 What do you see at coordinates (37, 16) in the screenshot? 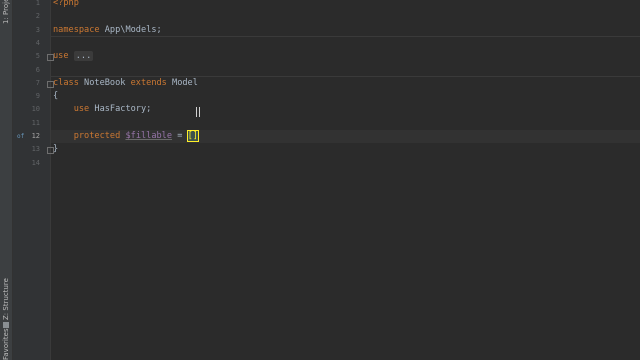
I see `line-number: 2` at bounding box center [37, 16].